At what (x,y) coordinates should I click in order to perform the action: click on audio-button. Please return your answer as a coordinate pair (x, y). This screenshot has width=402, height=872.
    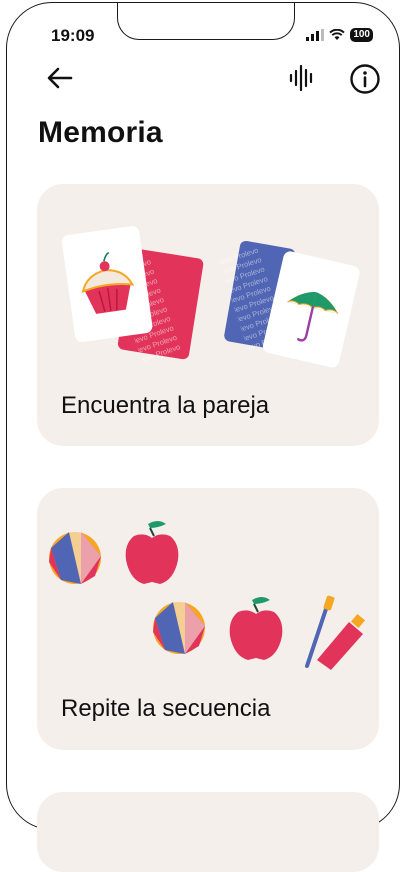
    Looking at the image, I should click on (302, 78).